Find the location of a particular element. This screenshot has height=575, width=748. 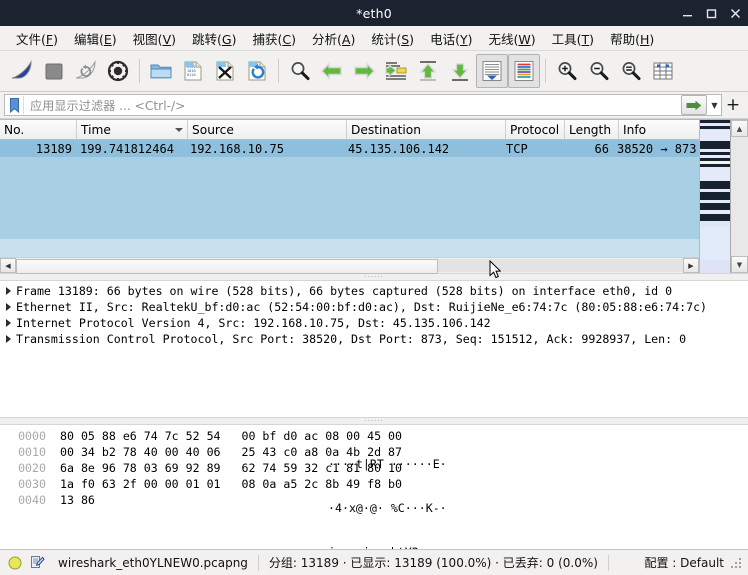

menu-help: 帮助(H) is located at coordinates (632, 38).